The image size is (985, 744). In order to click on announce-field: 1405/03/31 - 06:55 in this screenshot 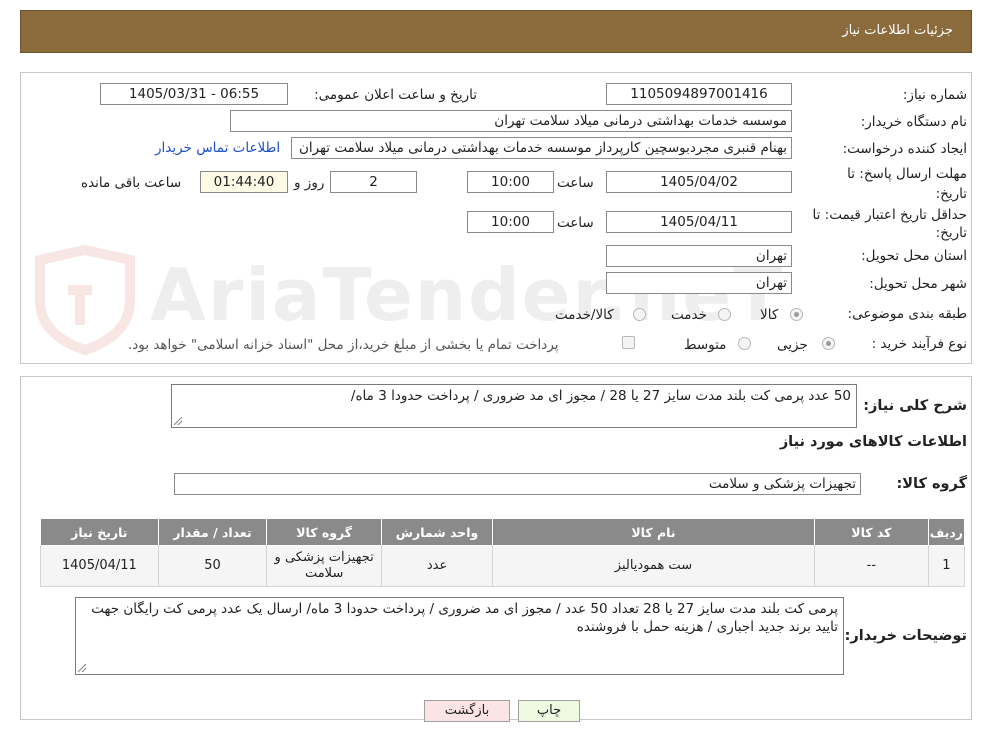, I will do `click(194, 94)`.